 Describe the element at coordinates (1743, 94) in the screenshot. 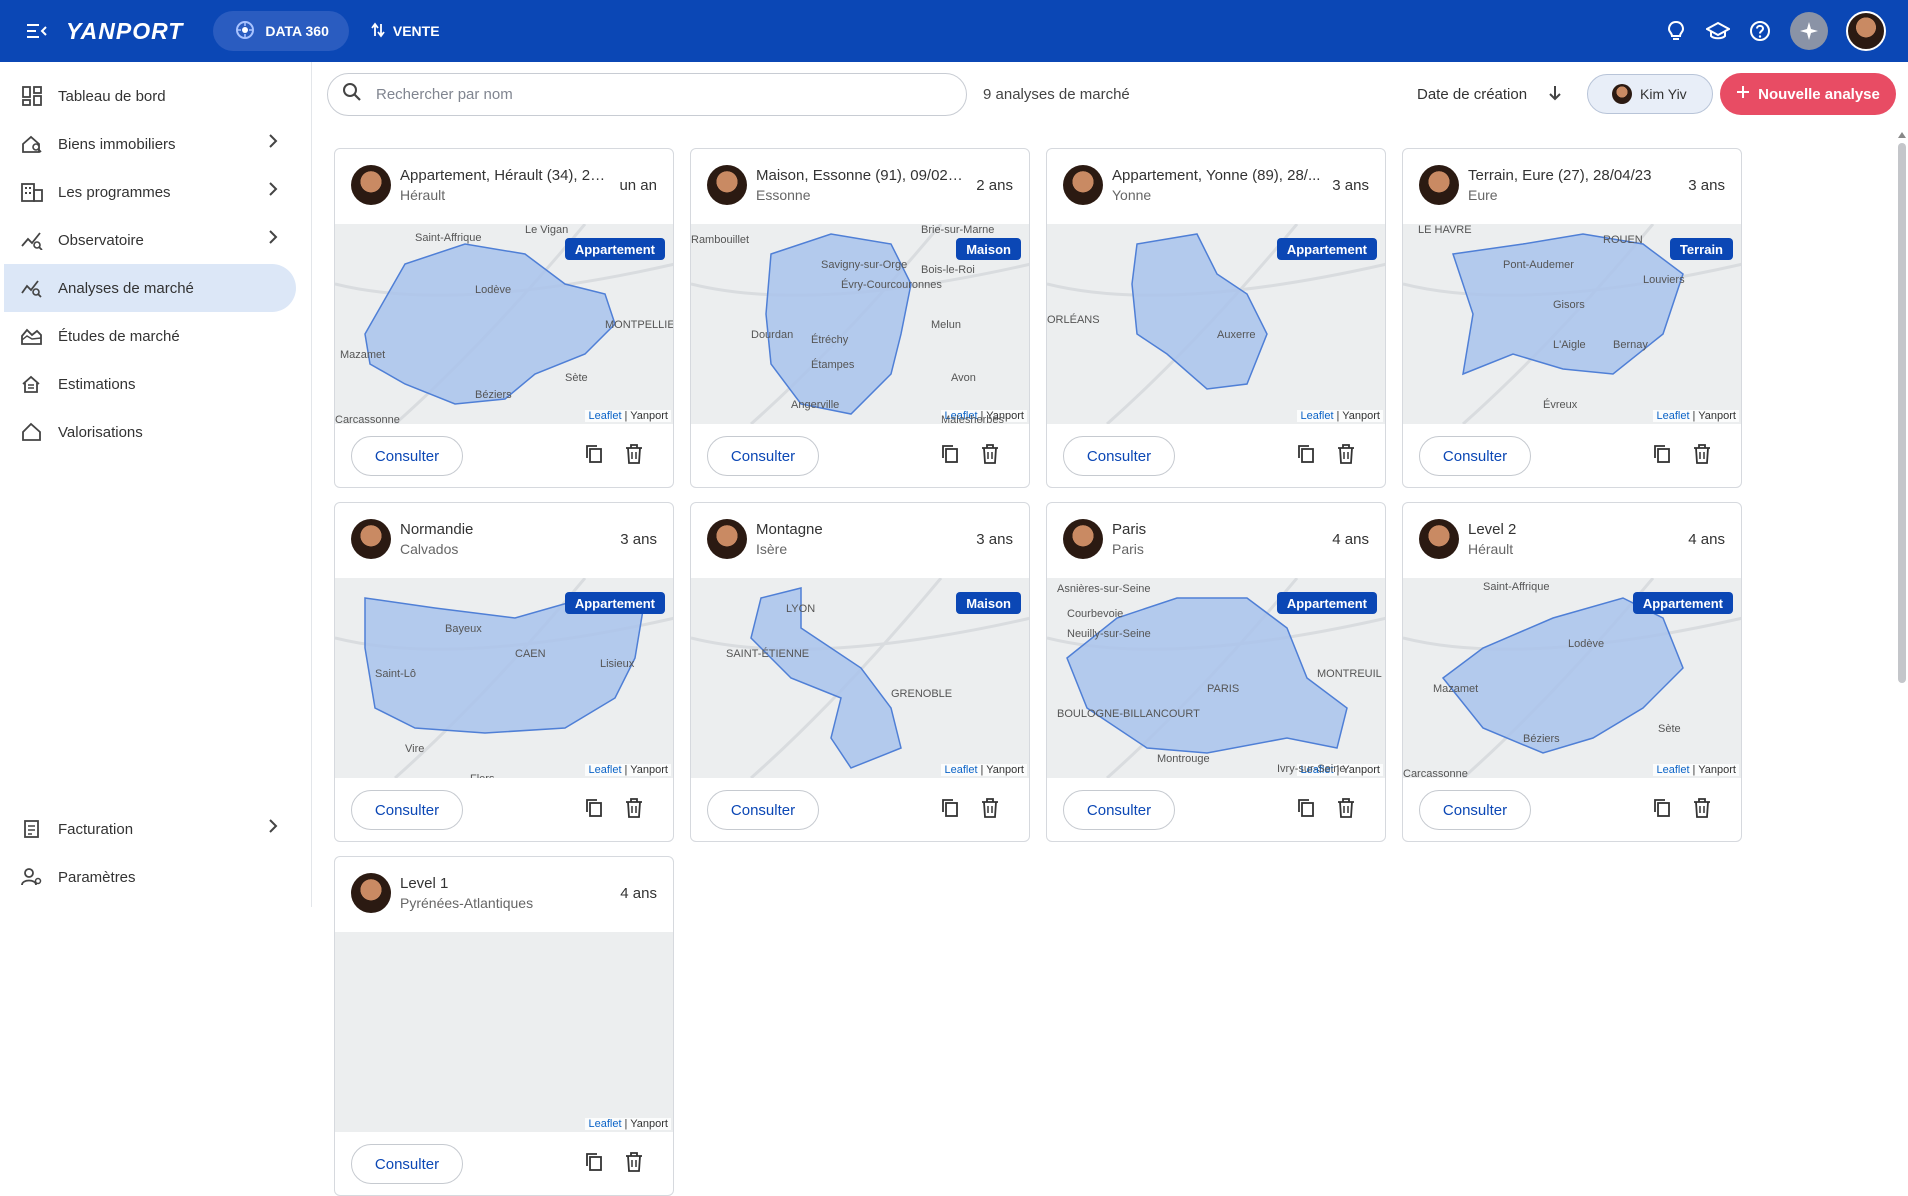

I see `plus-icon` at that location.